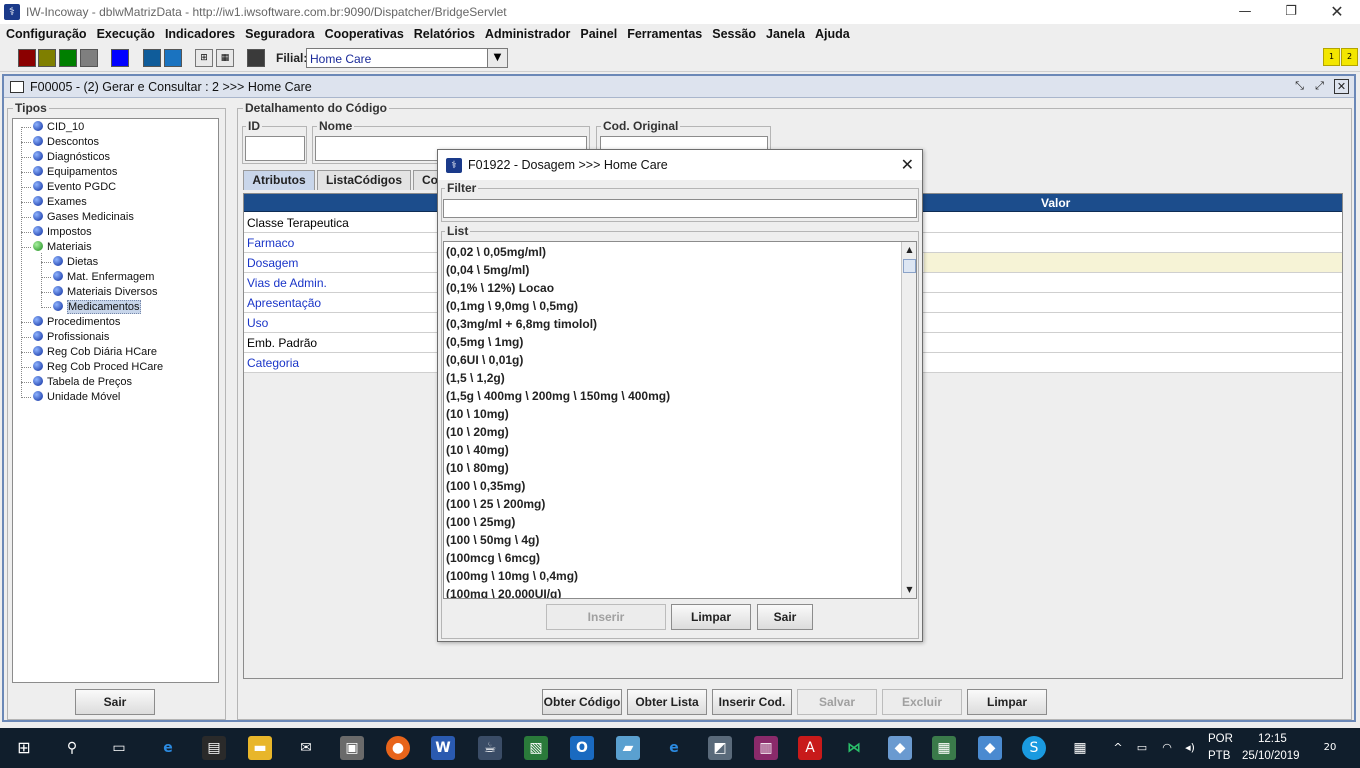  Describe the element at coordinates (475, 378) in the screenshot. I see `list-item: (1,5 \ 1,2g)` at that location.